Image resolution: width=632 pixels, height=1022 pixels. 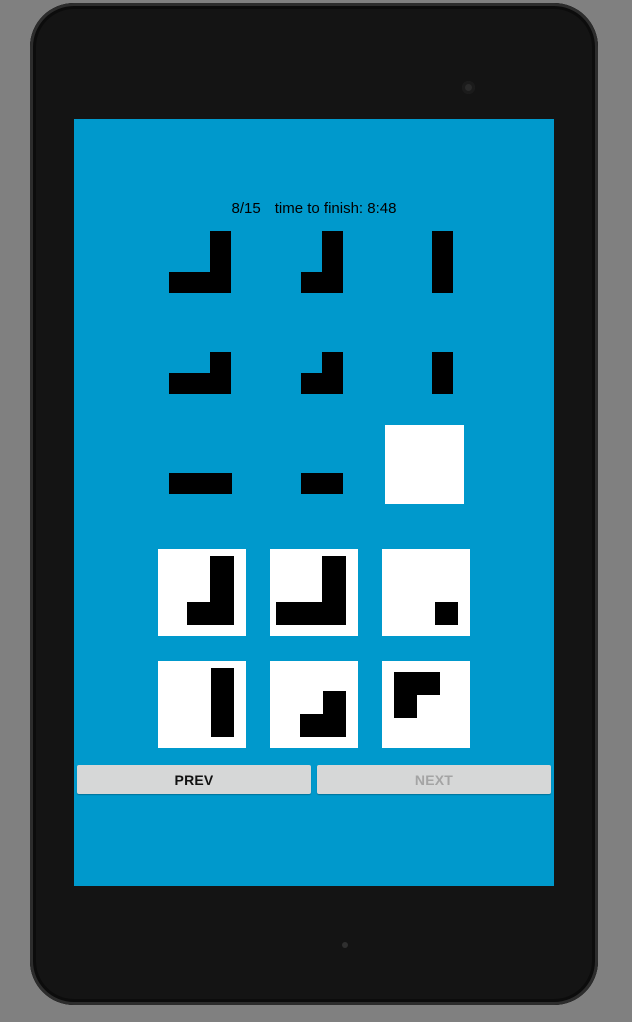 I want to click on timer-label: time to finish:, so click(x=319, y=208).